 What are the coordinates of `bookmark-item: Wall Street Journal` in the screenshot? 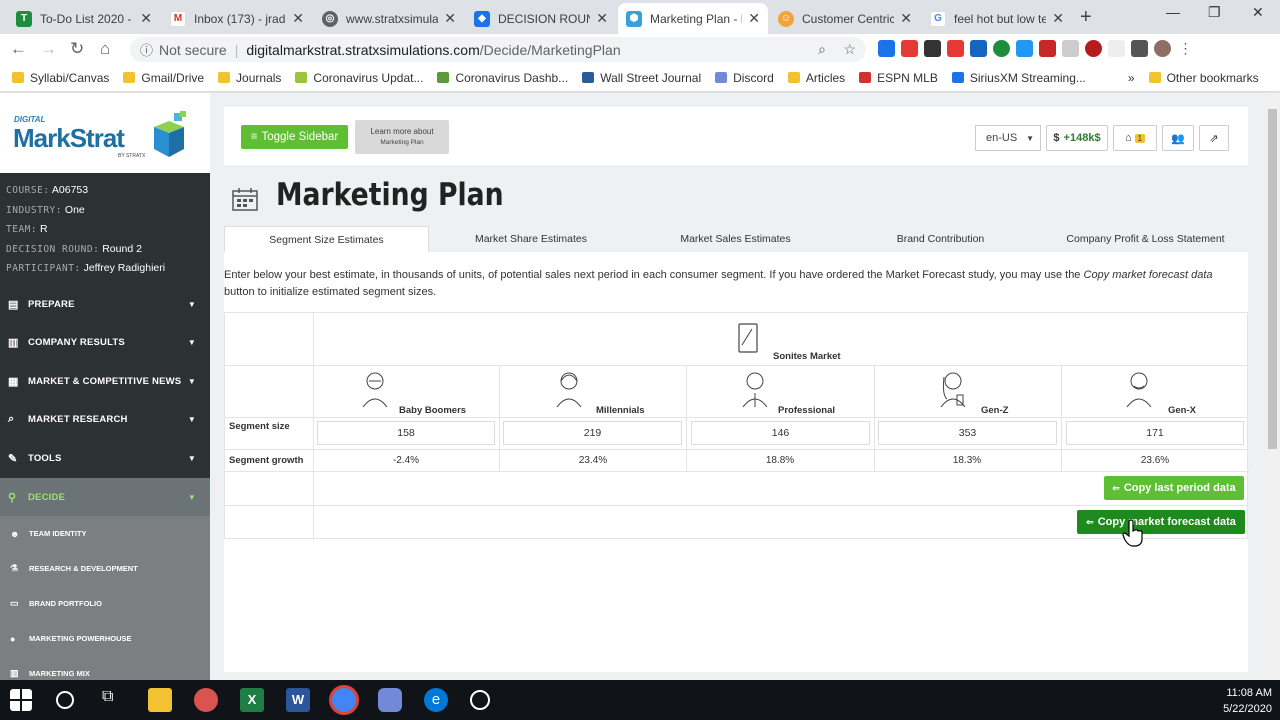 It's located at (641, 78).